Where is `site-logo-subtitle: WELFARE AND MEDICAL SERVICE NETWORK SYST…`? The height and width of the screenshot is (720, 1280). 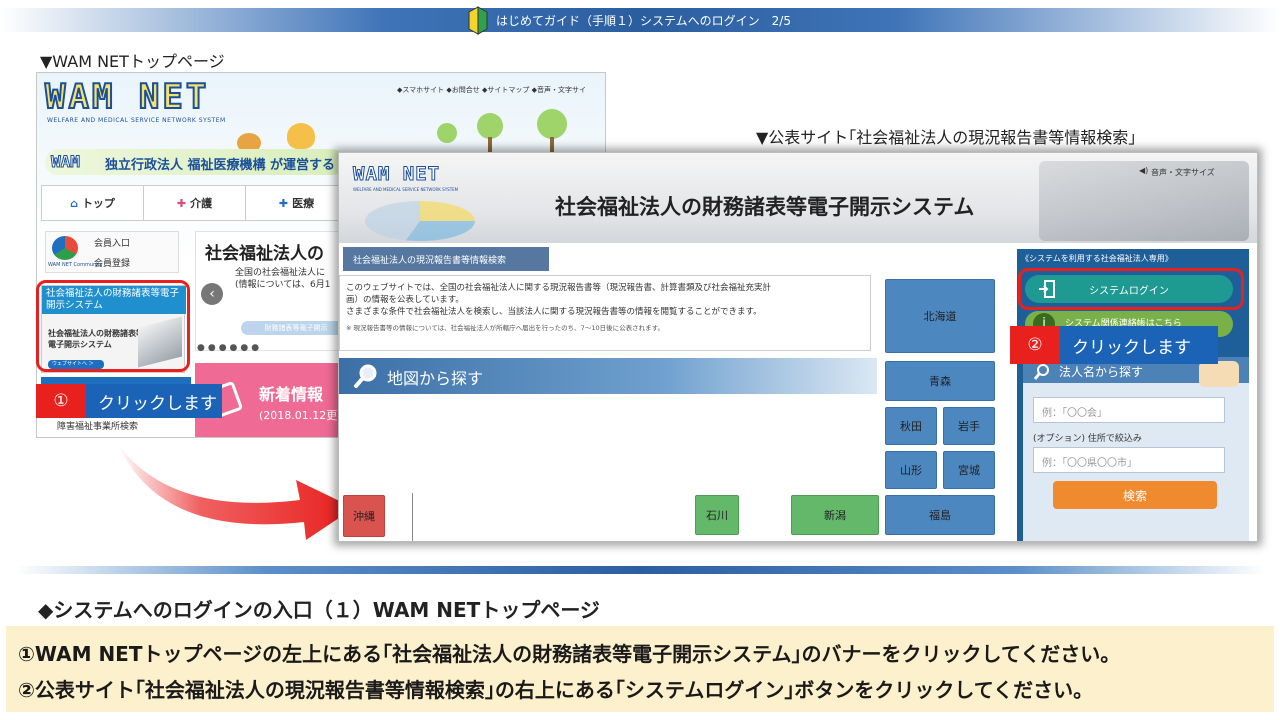 site-logo-subtitle: WELFARE AND MEDICAL SERVICE NETWORK SYST… is located at coordinates (406, 189).